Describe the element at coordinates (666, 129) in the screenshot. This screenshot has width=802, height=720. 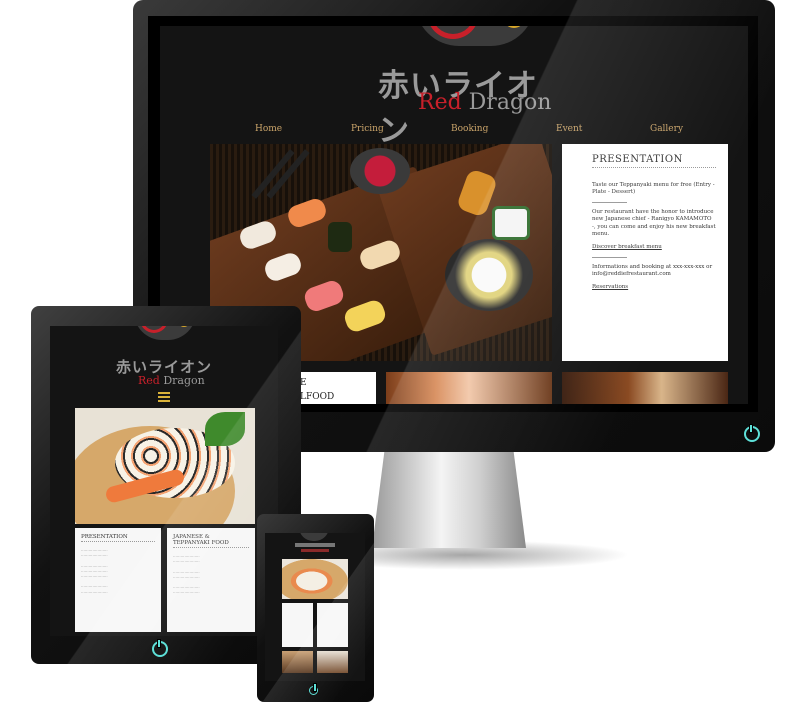
I see `nav-gallery: Gallery` at that location.